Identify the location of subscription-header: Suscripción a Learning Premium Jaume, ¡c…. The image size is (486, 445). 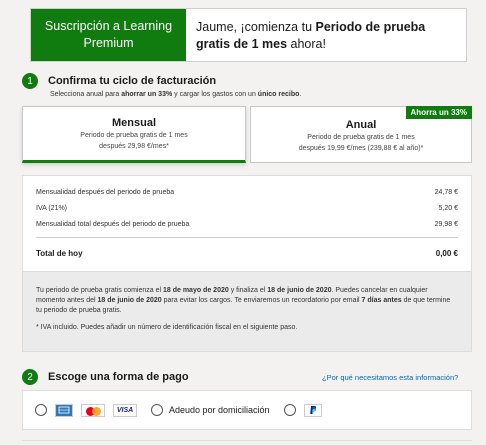
(248, 35).